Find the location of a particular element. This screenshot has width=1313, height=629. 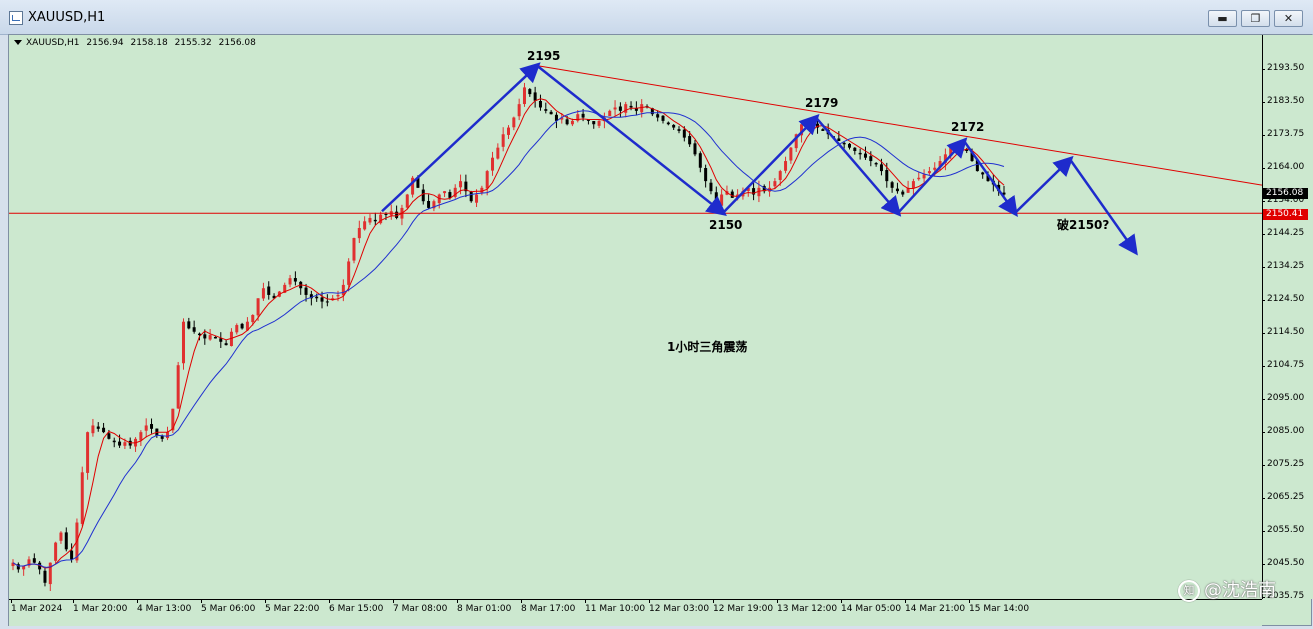

price-tick-label: 2085.00 is located at coordinates (1283, 431).